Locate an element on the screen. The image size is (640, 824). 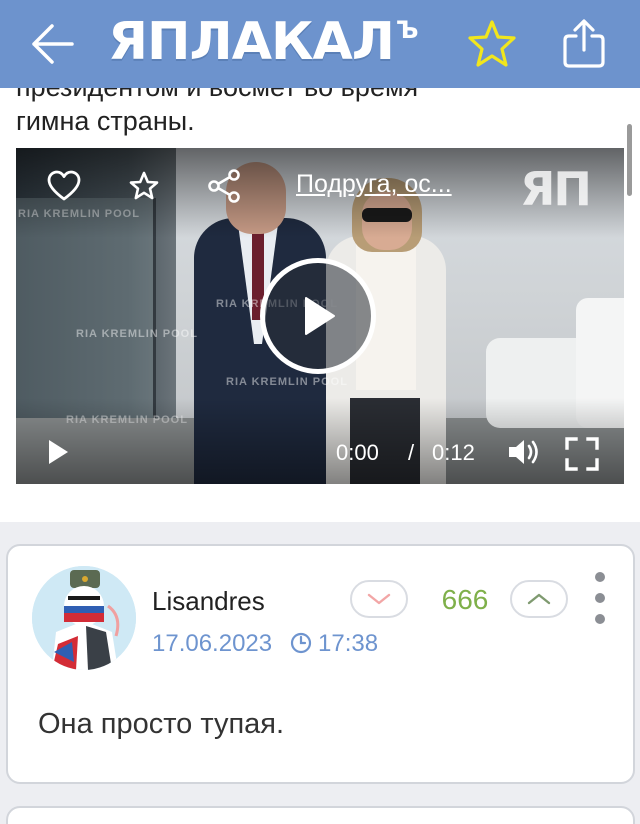
share-button is located at coordinates (584, 44).